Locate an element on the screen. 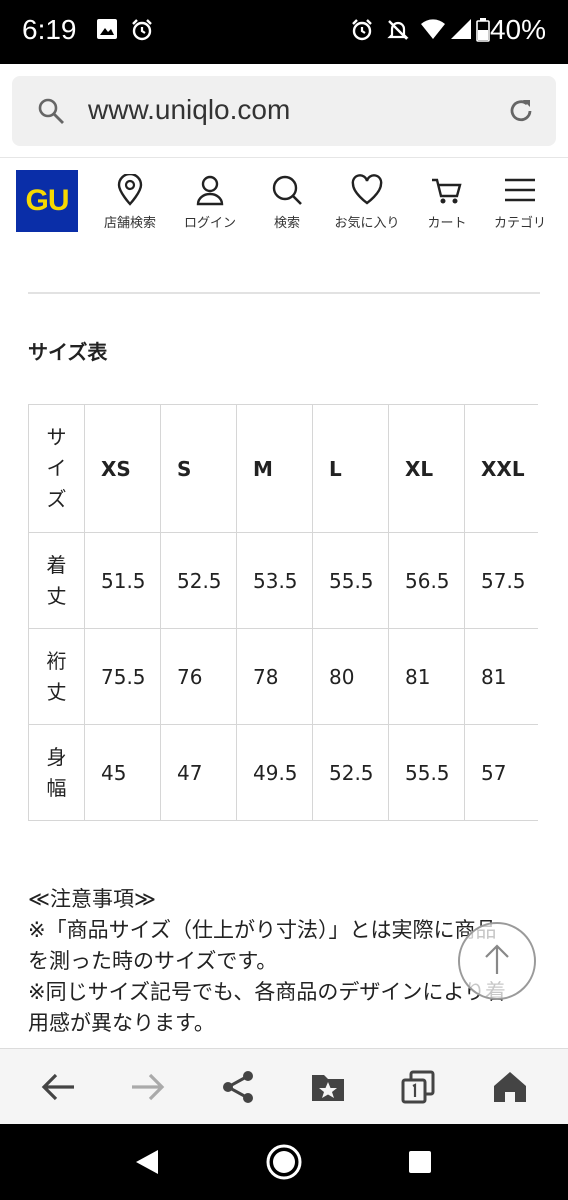  back-button is located at coordinates (58, 1089).